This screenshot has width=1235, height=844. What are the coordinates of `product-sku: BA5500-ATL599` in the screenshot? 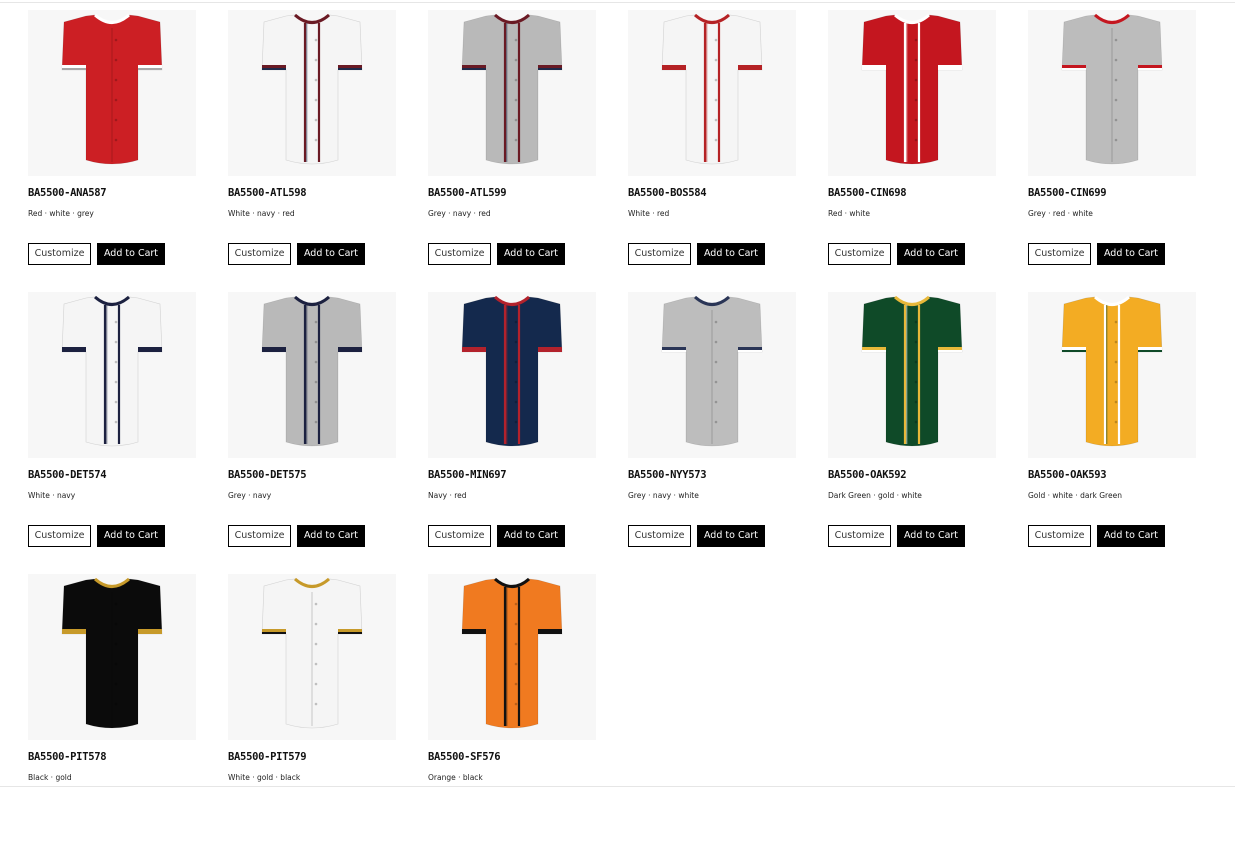 It's located at (467, 193).